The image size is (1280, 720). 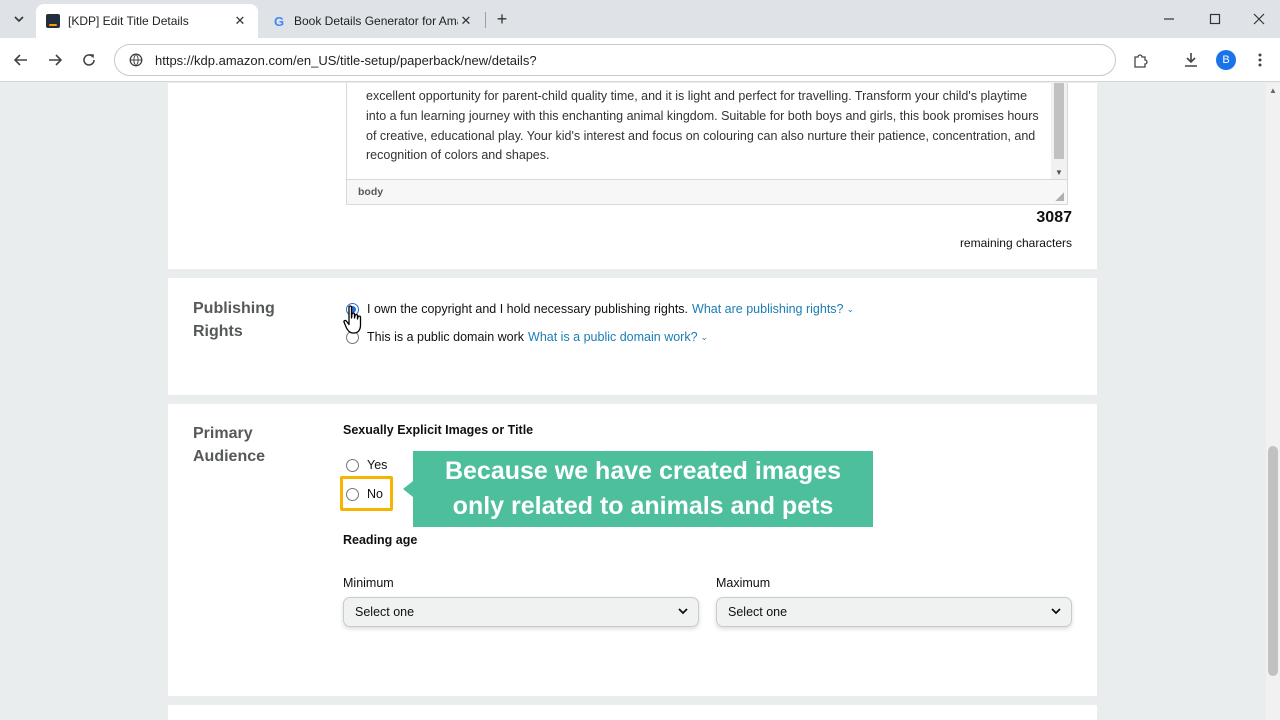 What do you see at coordinates (743, 583) in the screenshot?
I see `maximum-age-label: Maximum` at bounding box center [743, 583].